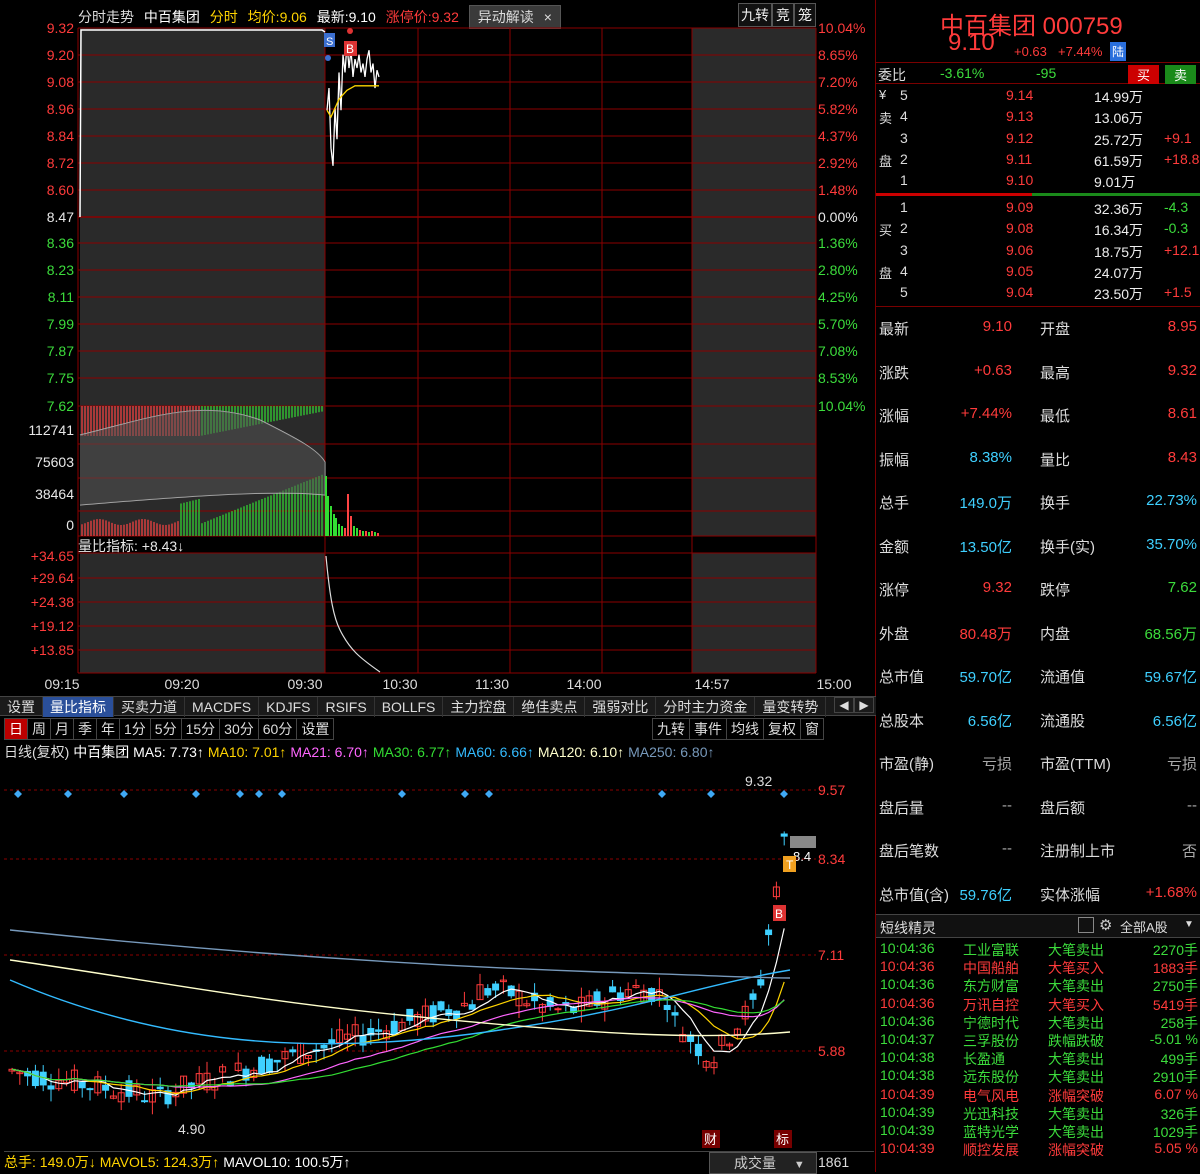  What do you see at coordinates (1038, 1022) in the screenshot?
I see `flash-row: 10:04:36 宁德时代 大笔卖出 258手` at bounding box center [1038, 1022].